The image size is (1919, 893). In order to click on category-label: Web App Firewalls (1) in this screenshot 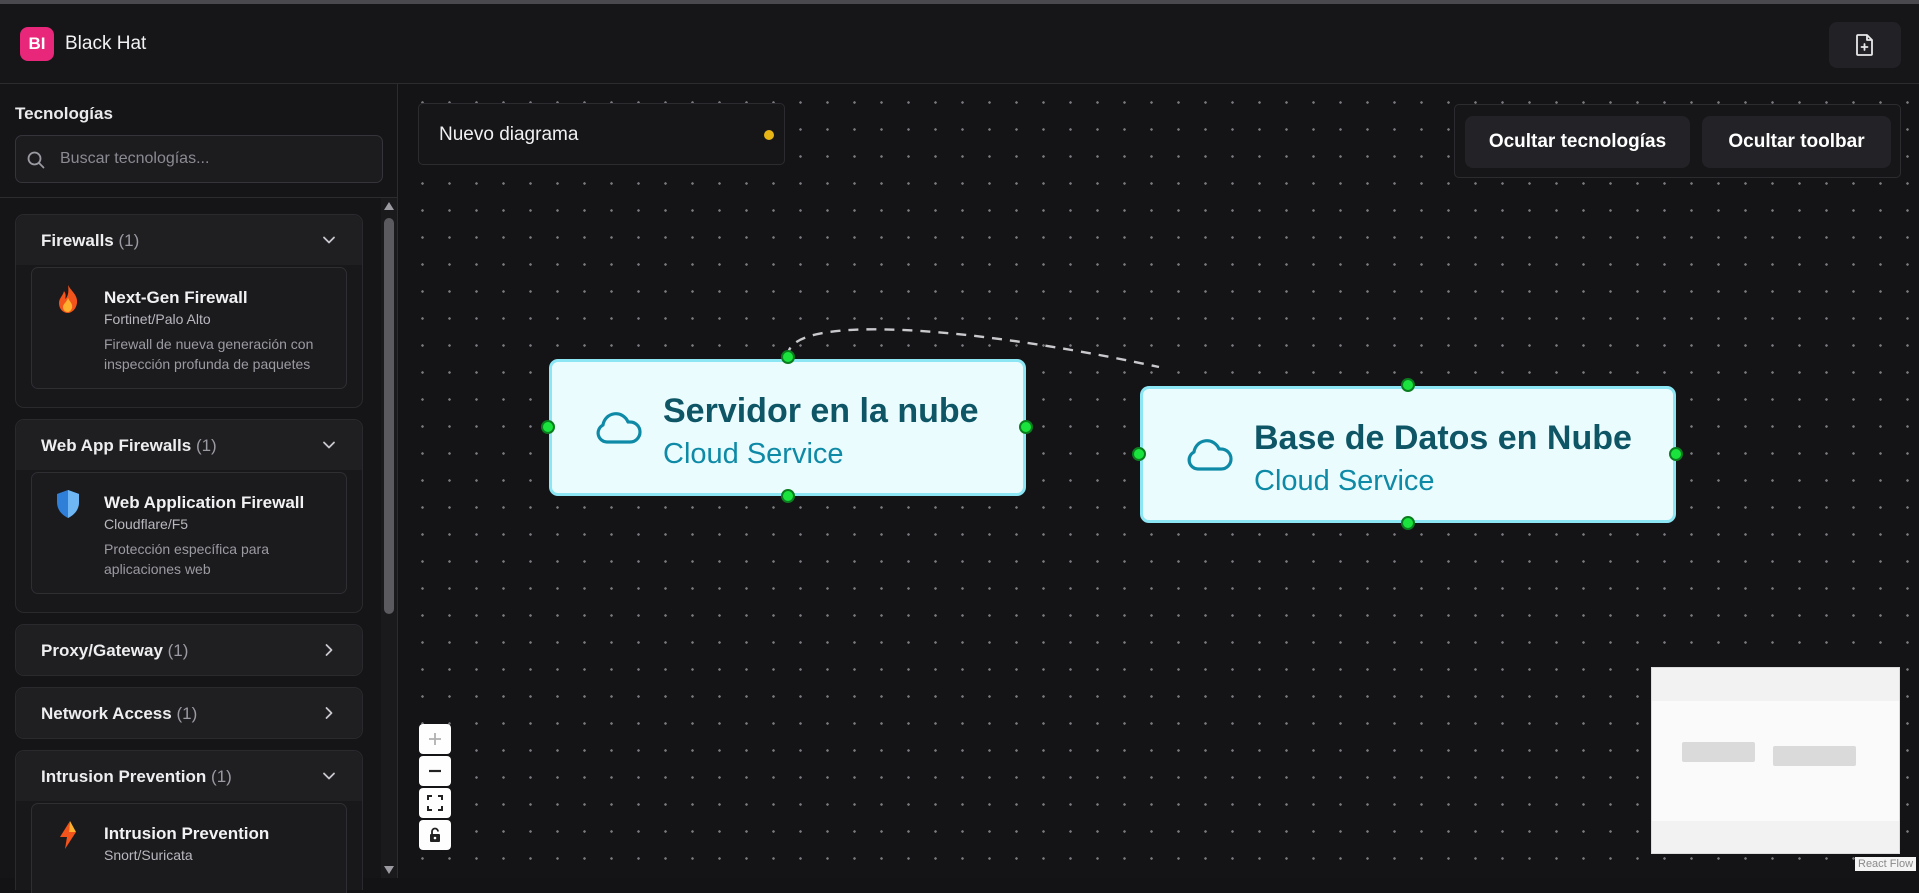, I will do `click(129, 446)`.